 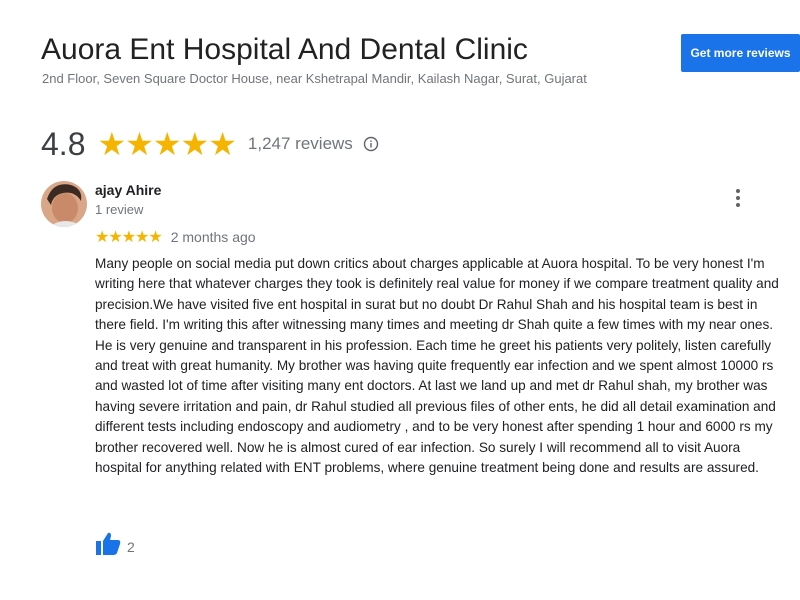 I want to click on reviewer-review-count: 1 review, so click(x=119, y=209).